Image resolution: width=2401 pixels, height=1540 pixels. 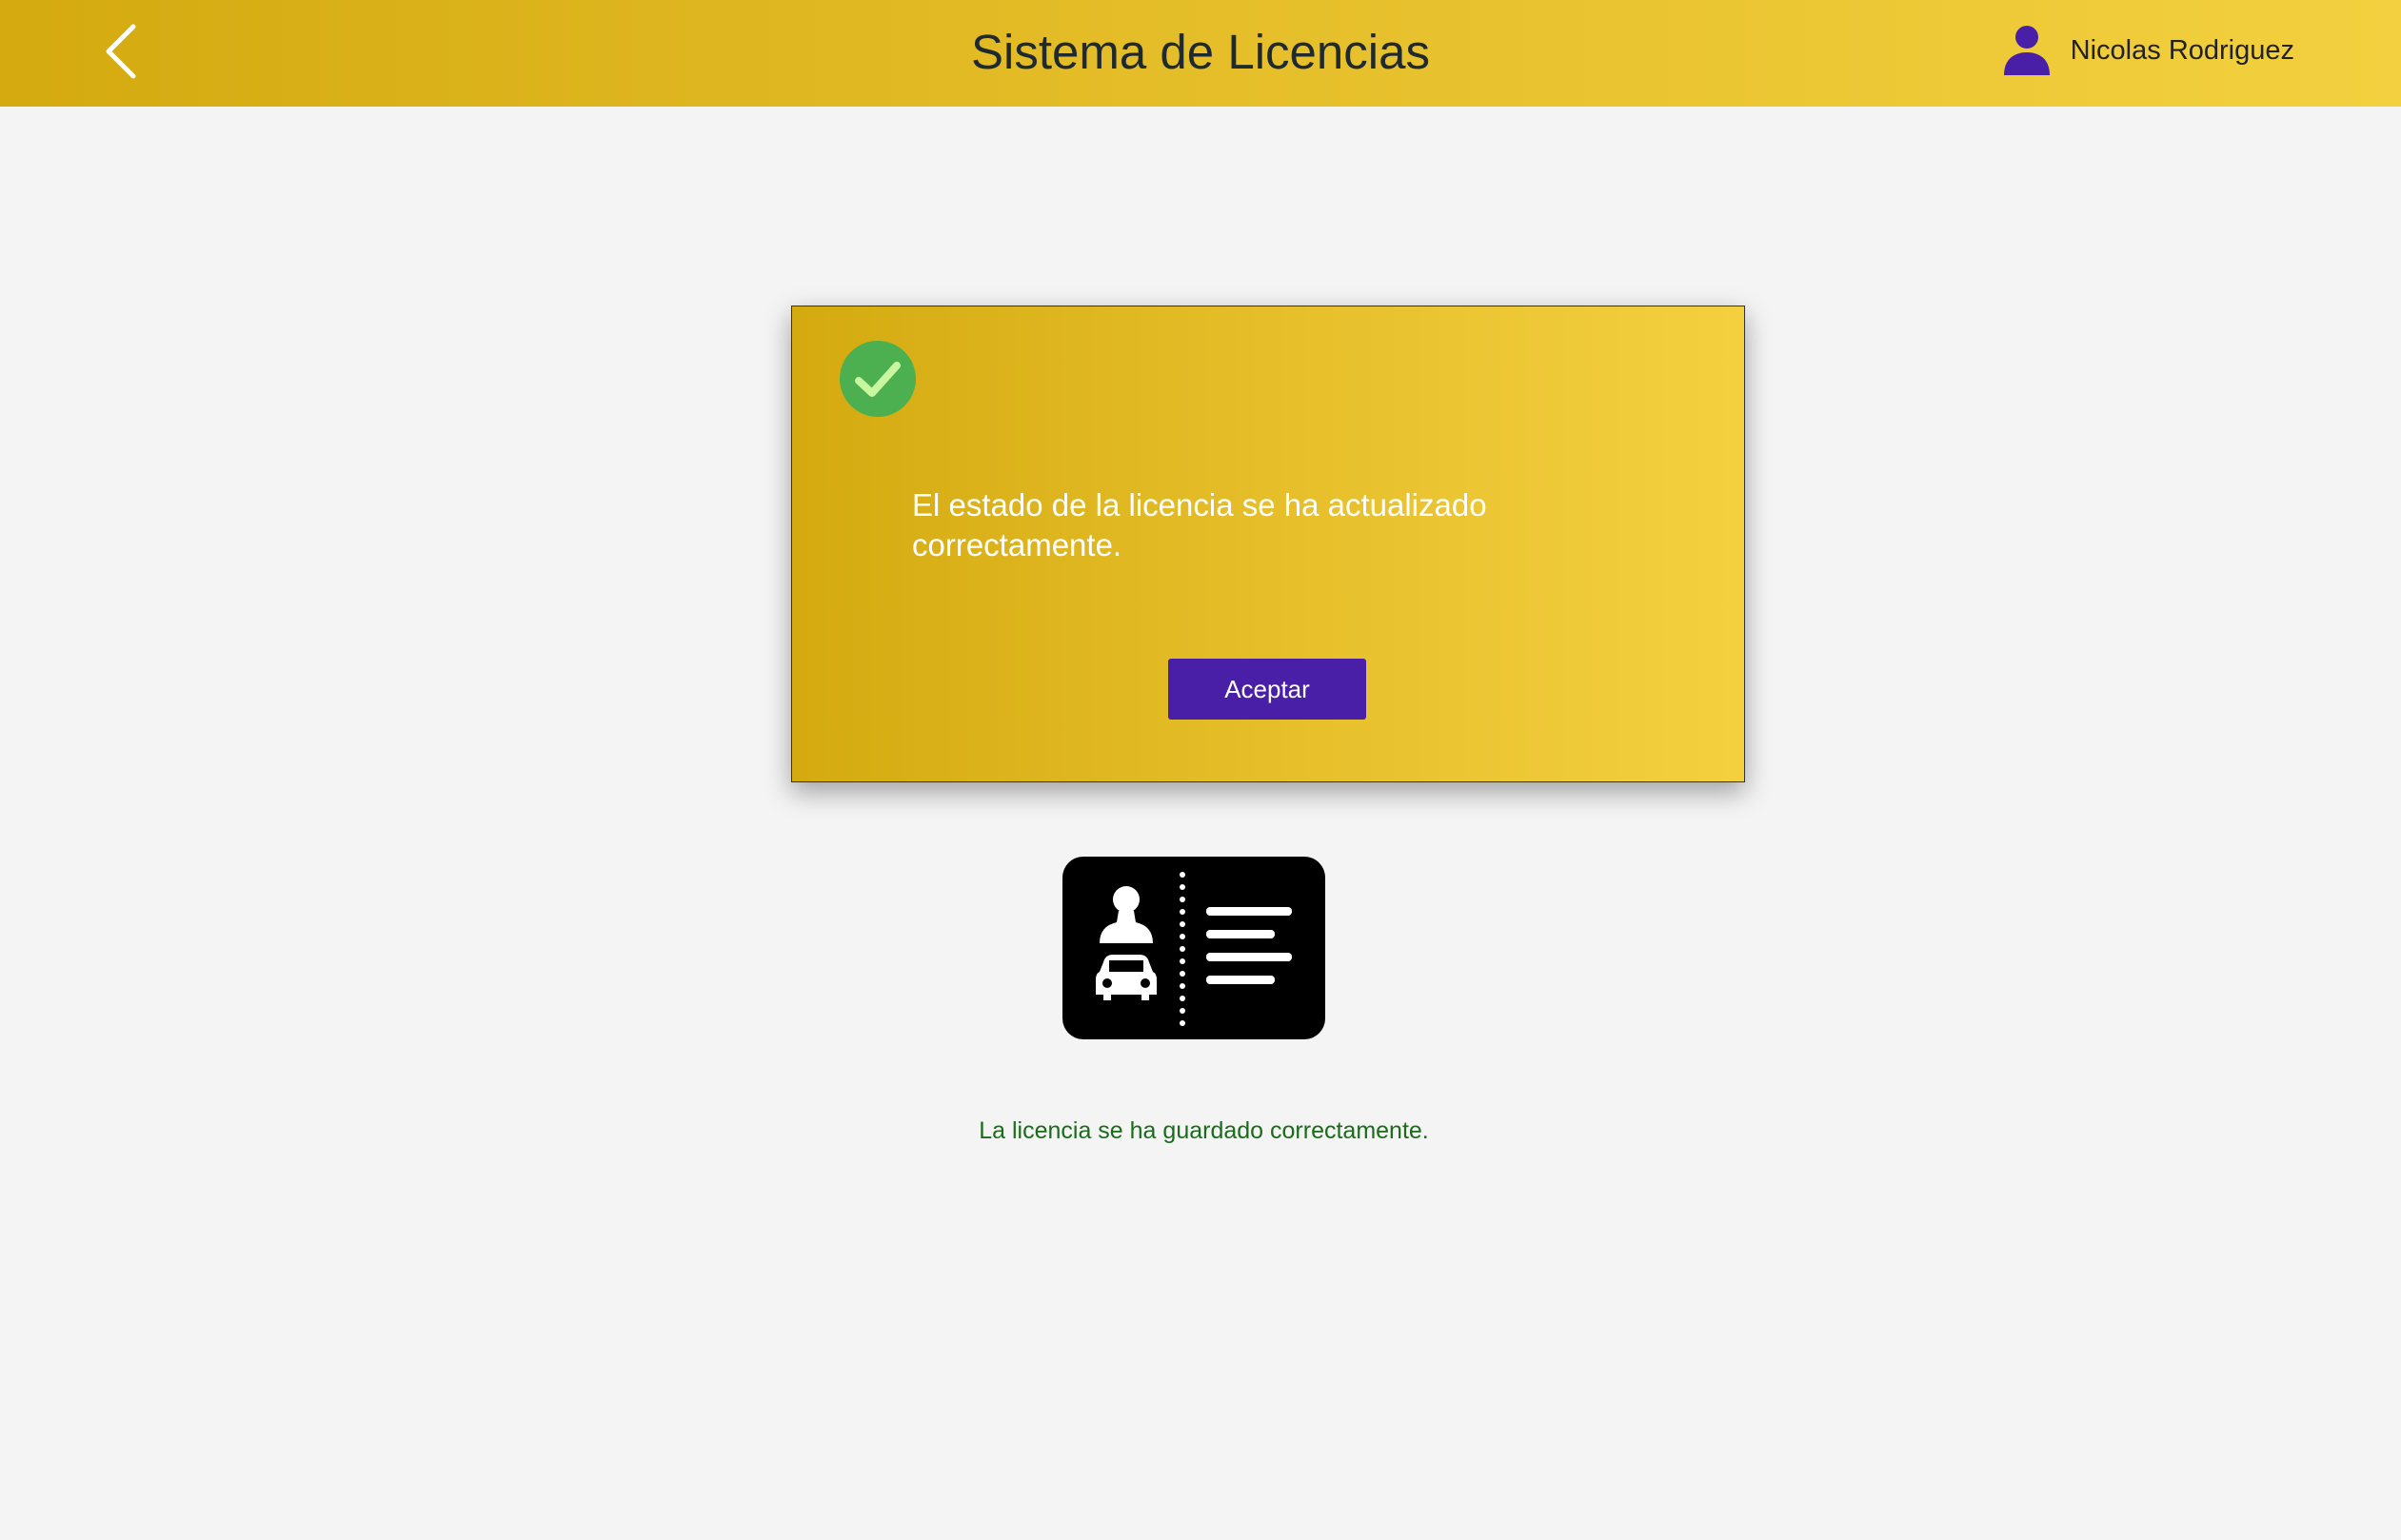 I want to click on driver-license-icon, so click(x=1193, y=948).